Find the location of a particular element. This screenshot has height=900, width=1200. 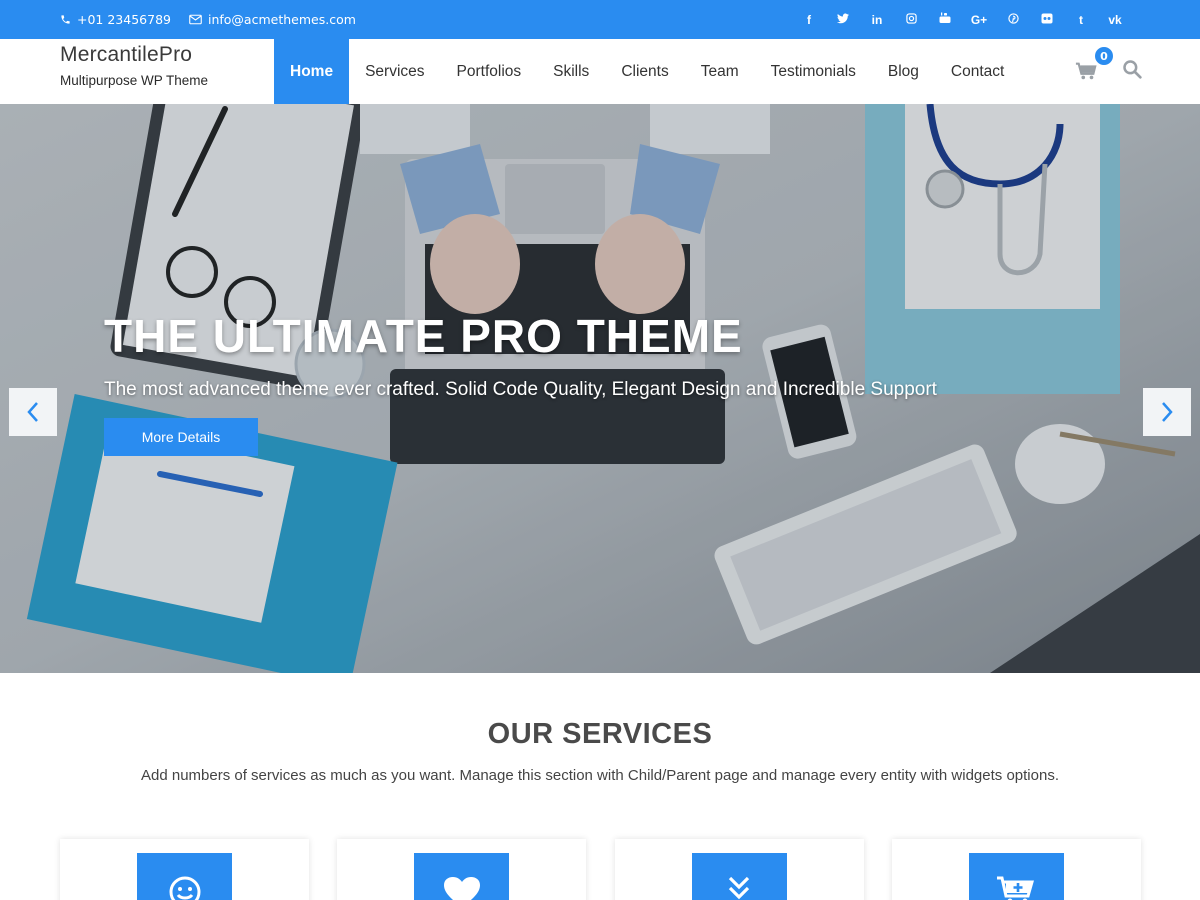

linkedin-icon: in is located at coordinates (877, 20).